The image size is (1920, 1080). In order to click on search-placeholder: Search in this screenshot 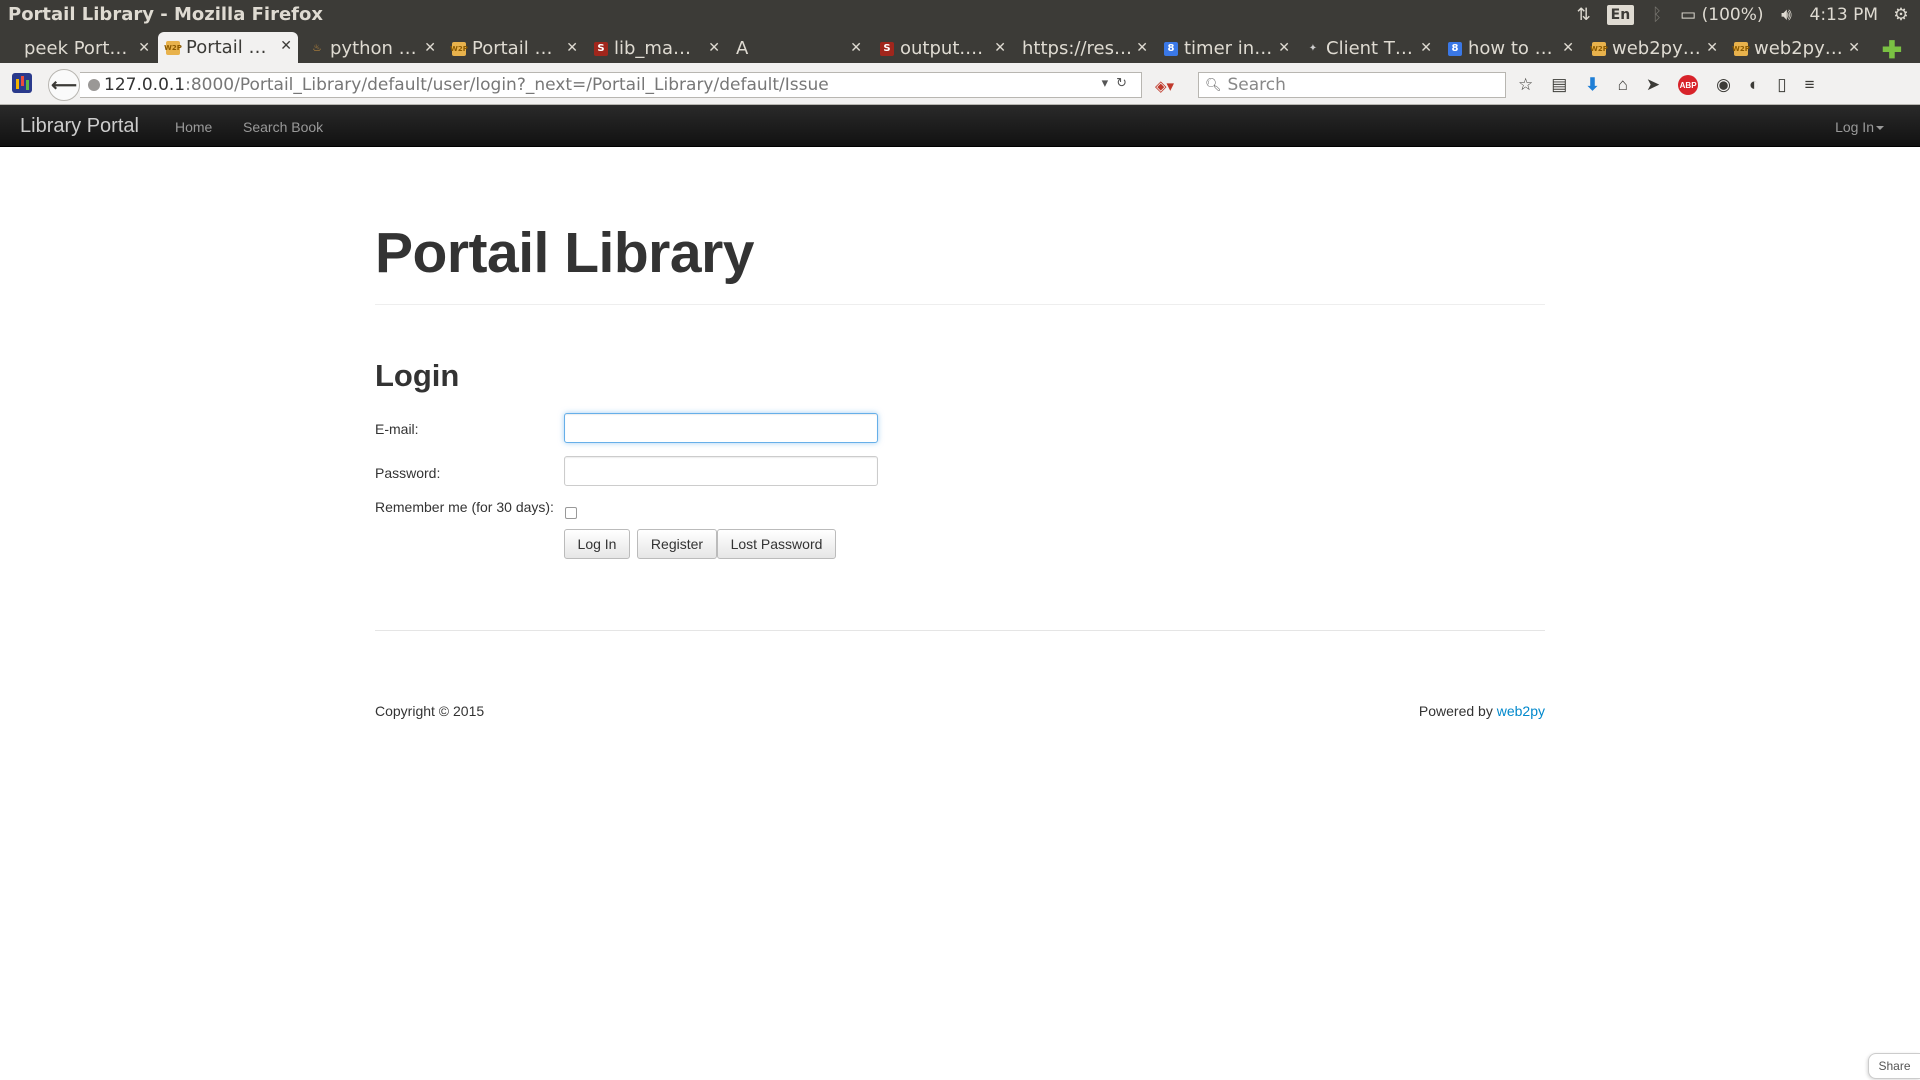, I will do `click(1256, 85)`.